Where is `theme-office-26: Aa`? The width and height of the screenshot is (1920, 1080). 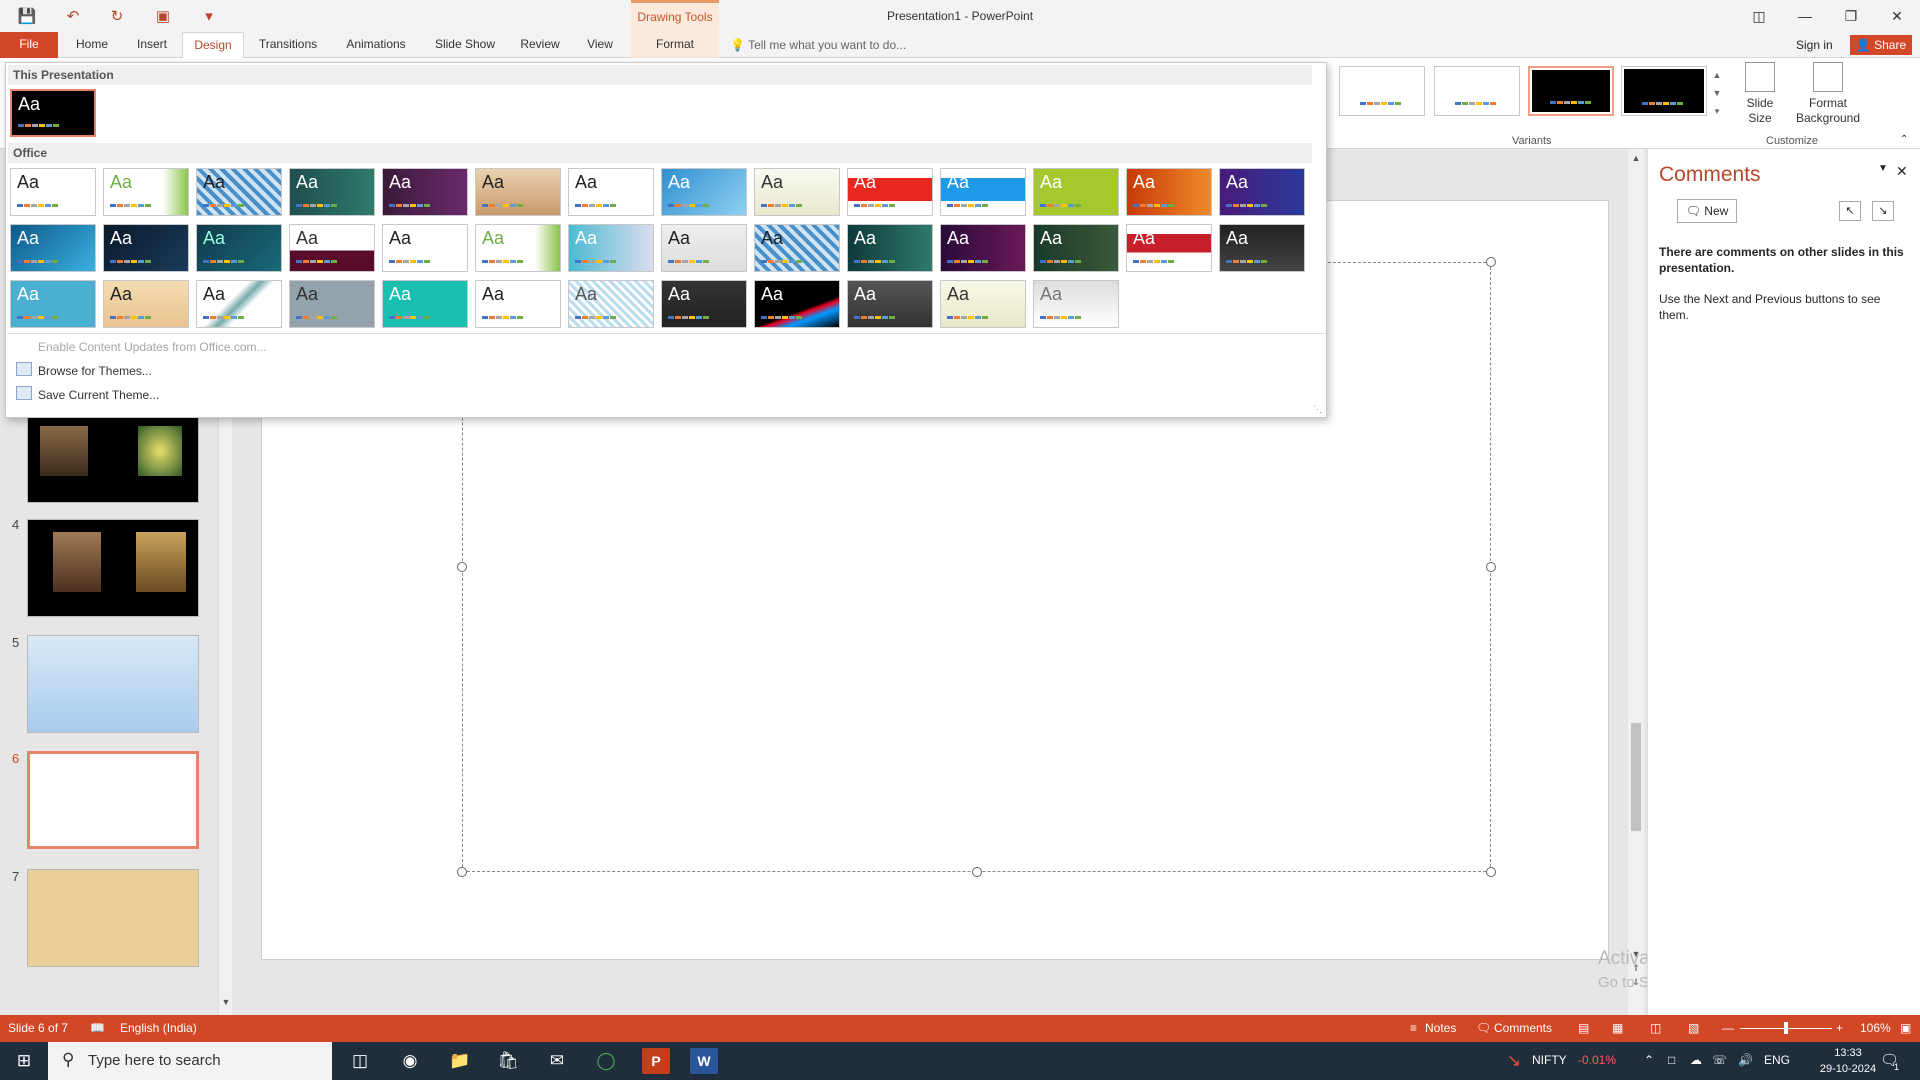 theme-office-26: Aa is located at coordinates (1076, 248).